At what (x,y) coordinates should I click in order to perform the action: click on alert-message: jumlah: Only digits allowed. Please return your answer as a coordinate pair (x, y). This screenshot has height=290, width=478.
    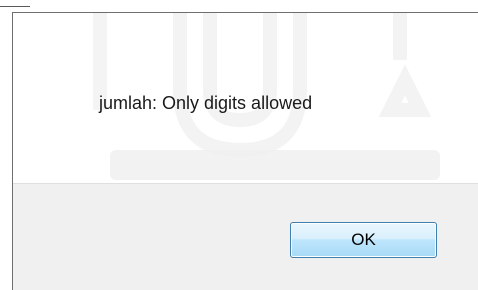
    Looking at the image, I should click on (206, 103).